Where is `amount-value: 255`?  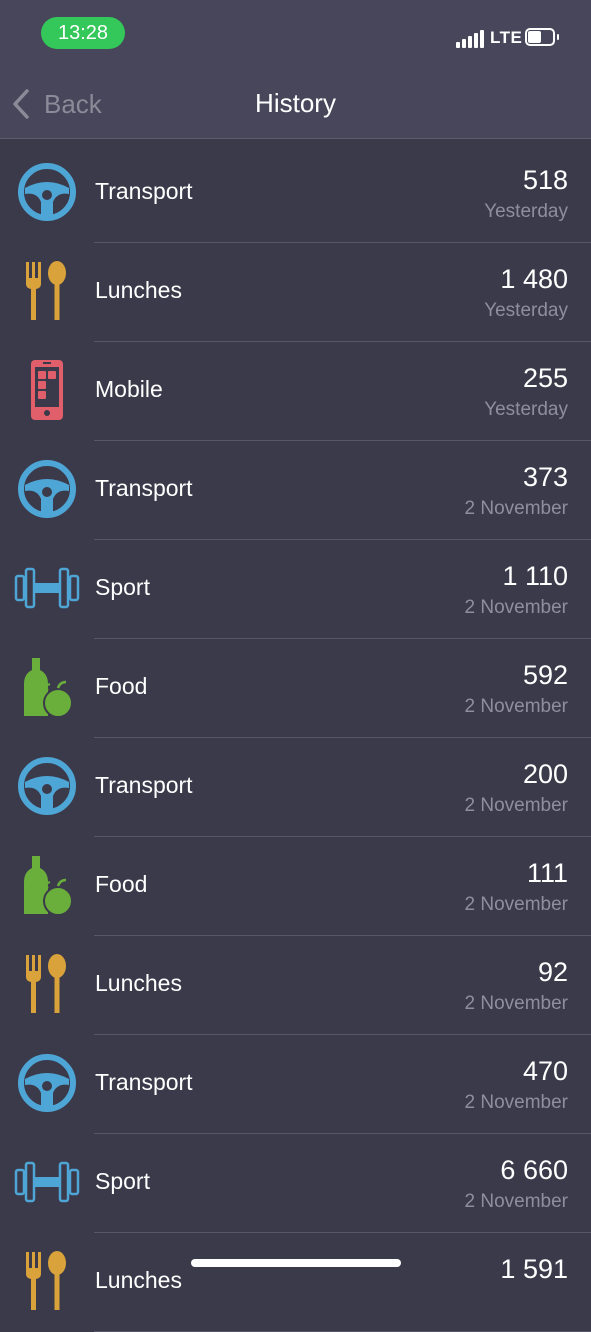
amount-value: 255 is located at coordinates (545, 378).